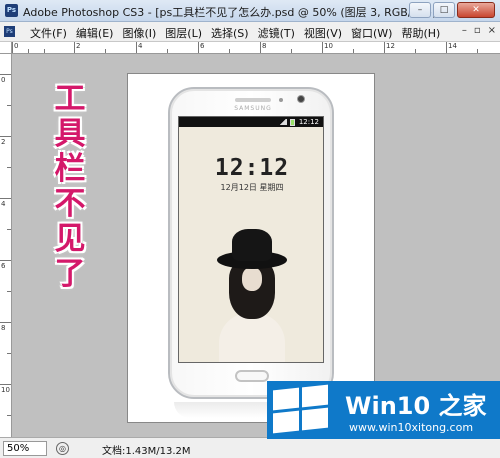 The height and width of the screenshot is (458, 500). Describe the element at coordinates (11, 10) in the screenshot. I see `photoshop-logo-icon: Ps` at that location.